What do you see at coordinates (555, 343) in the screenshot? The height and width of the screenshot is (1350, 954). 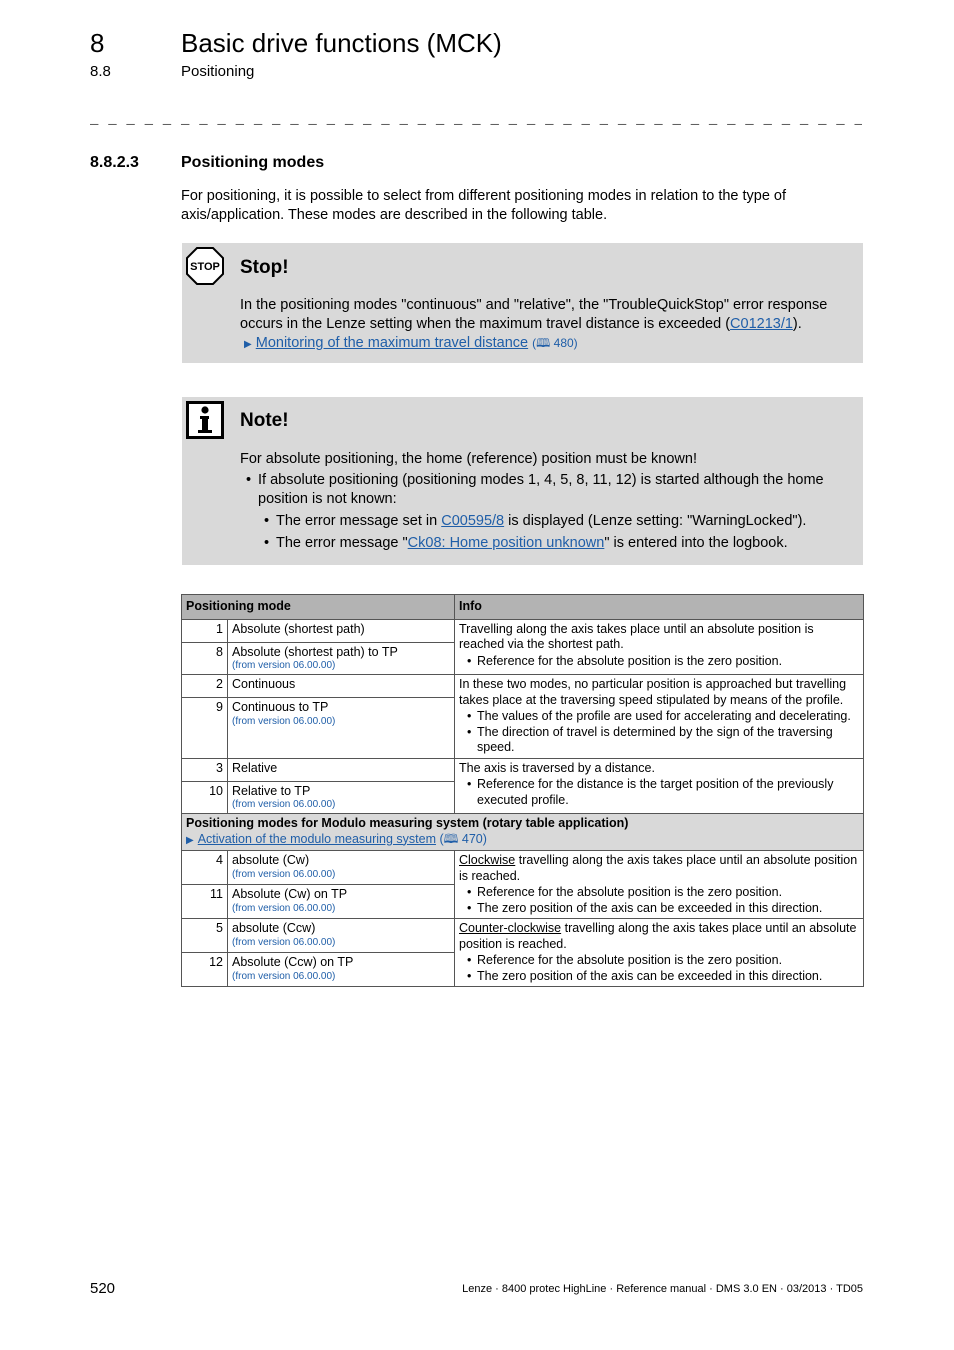 I see `page-reference: (🕮 480)` at bounding box center [555, 343].